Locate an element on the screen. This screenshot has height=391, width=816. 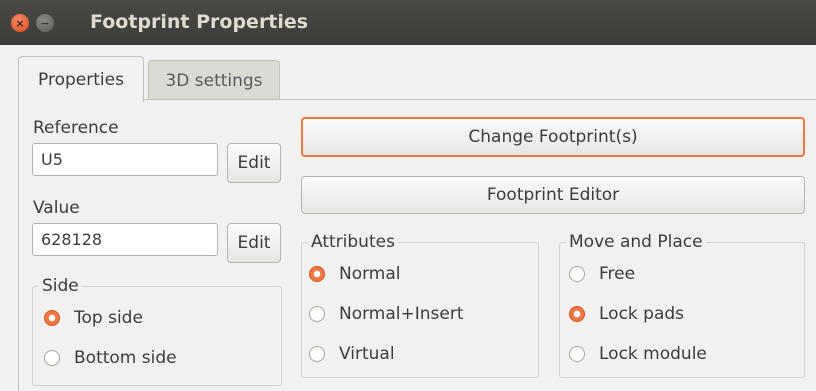
radio-label: Lock pads is located at coordinates (642, 314).